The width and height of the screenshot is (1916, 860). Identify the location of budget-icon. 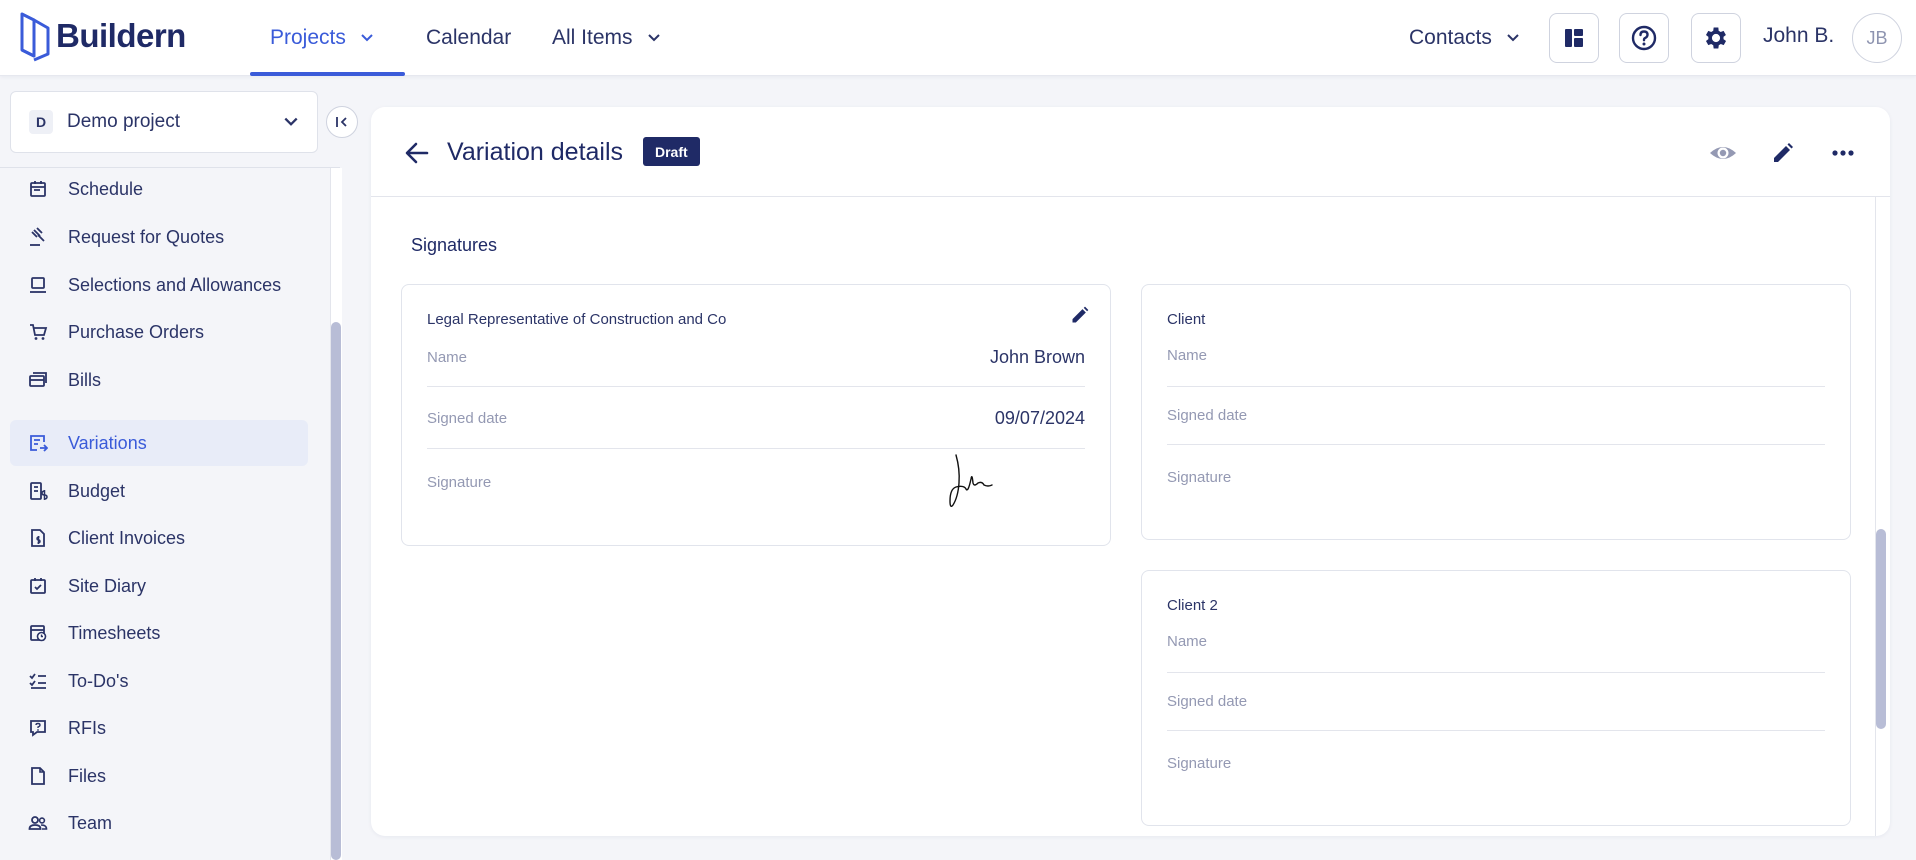
(39, 491).